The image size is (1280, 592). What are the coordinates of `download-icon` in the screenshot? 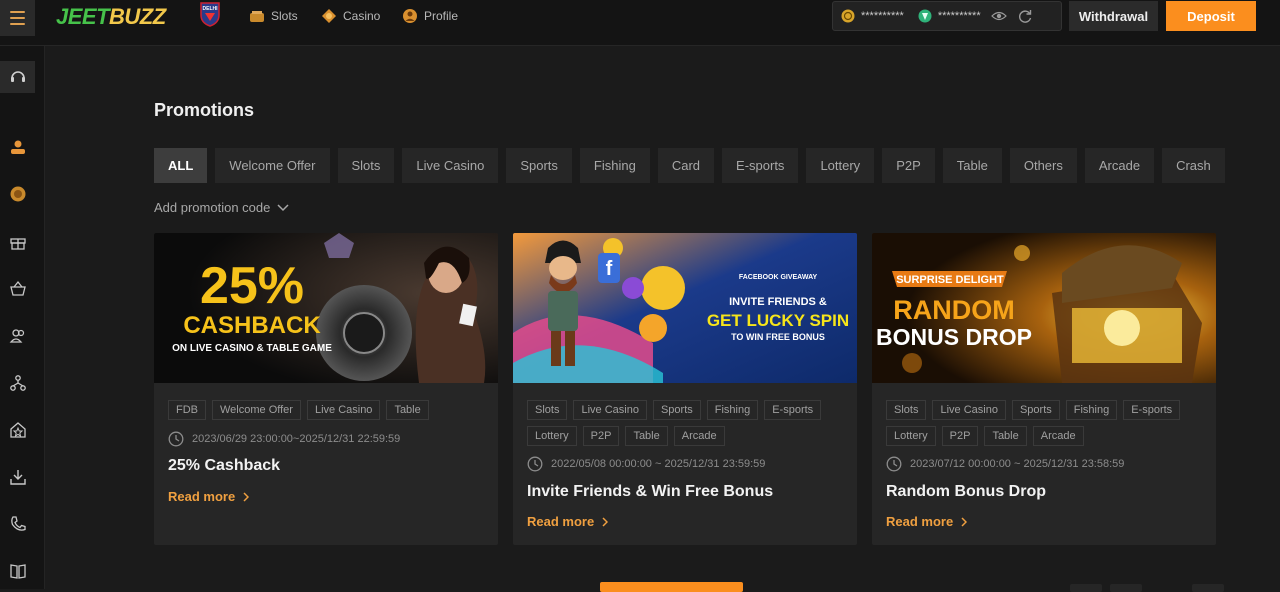 It's located at (17, 477).